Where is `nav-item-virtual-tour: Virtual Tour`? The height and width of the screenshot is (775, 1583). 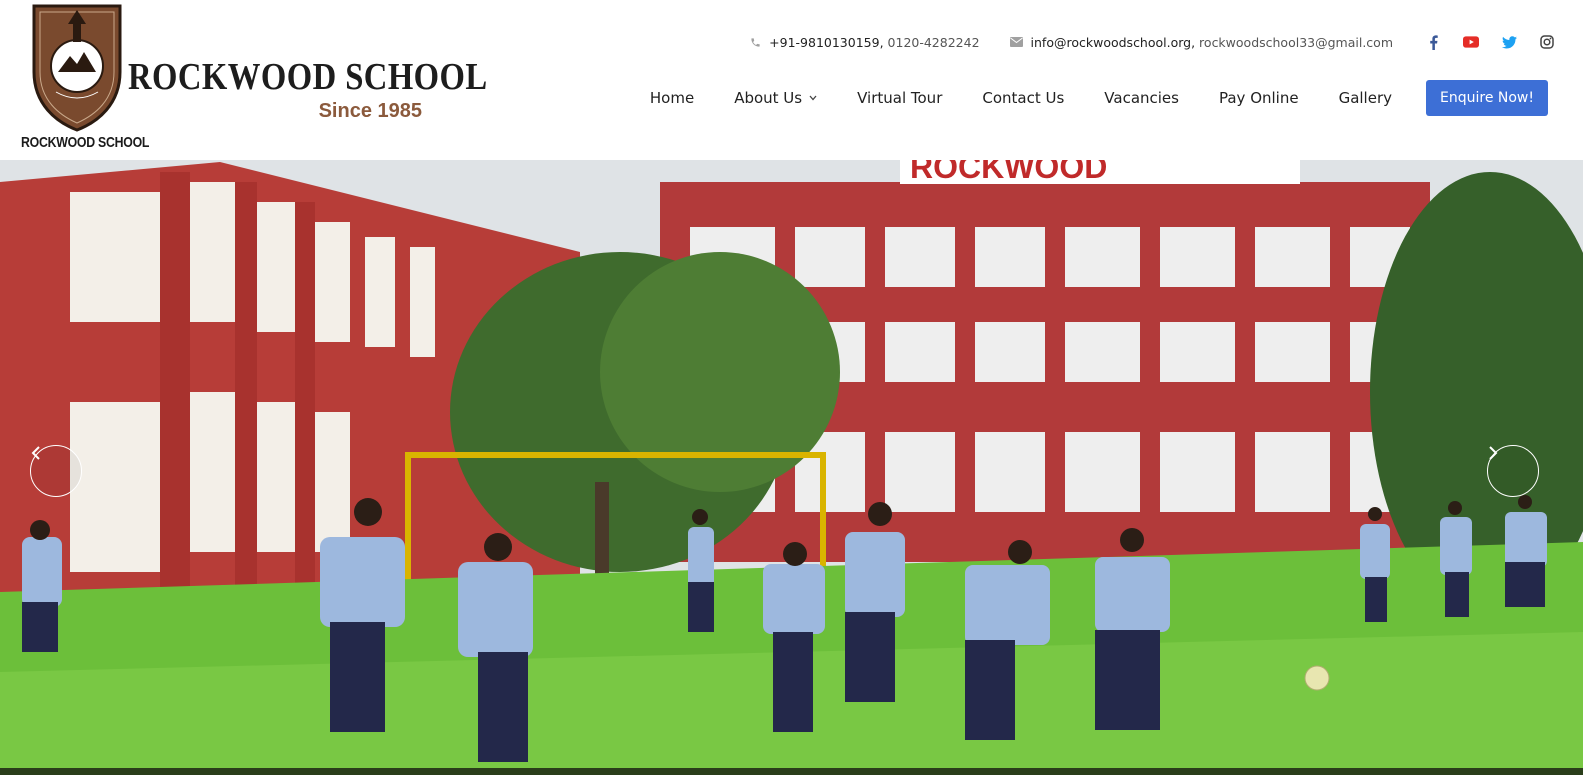 nav-item-virtual-tour: Virtual Tour is located at coordinates (899, 98).